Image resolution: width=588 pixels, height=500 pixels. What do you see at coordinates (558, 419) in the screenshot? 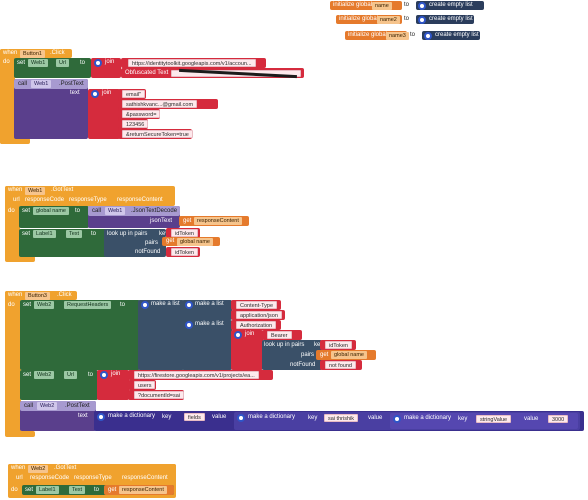
I see `value-3000-text: 3000` at bounding box center [558, 419].